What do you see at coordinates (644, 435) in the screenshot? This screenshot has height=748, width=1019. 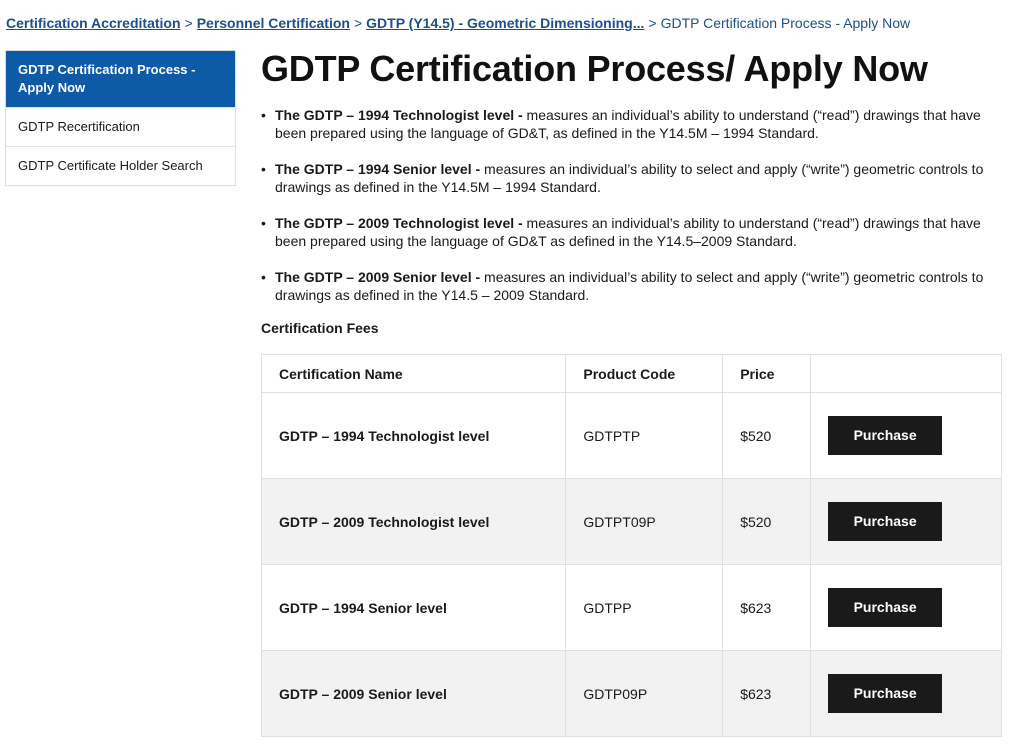 I see `cell-product-code: GDTPTP` at bounding box center [644, 435].